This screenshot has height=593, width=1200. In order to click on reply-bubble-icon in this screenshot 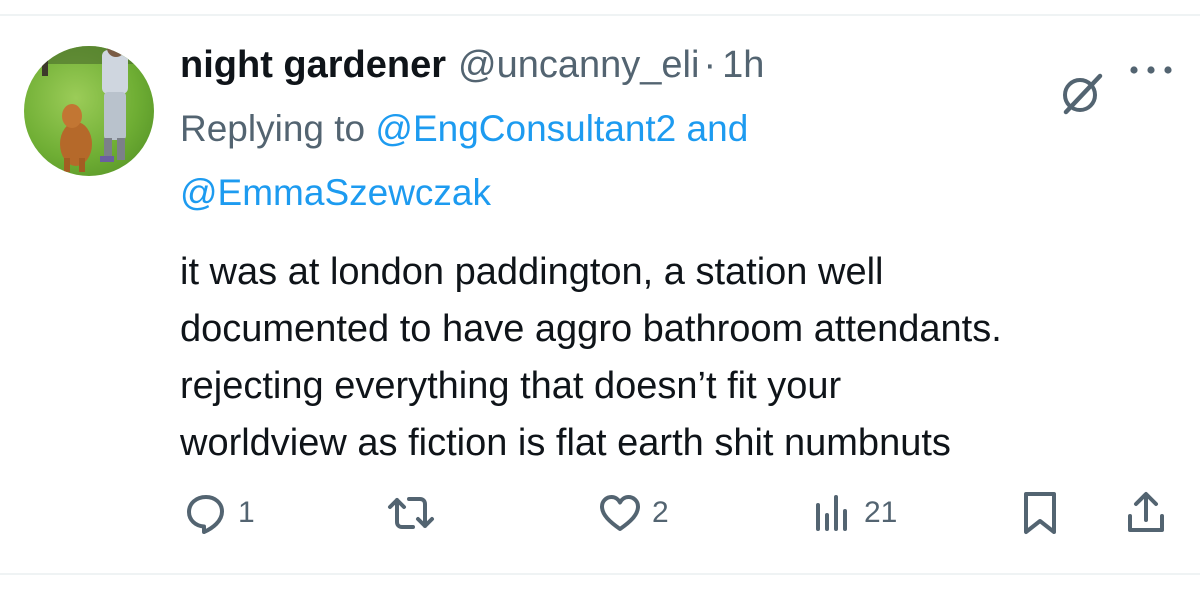, I will do `click(205, 514)`.